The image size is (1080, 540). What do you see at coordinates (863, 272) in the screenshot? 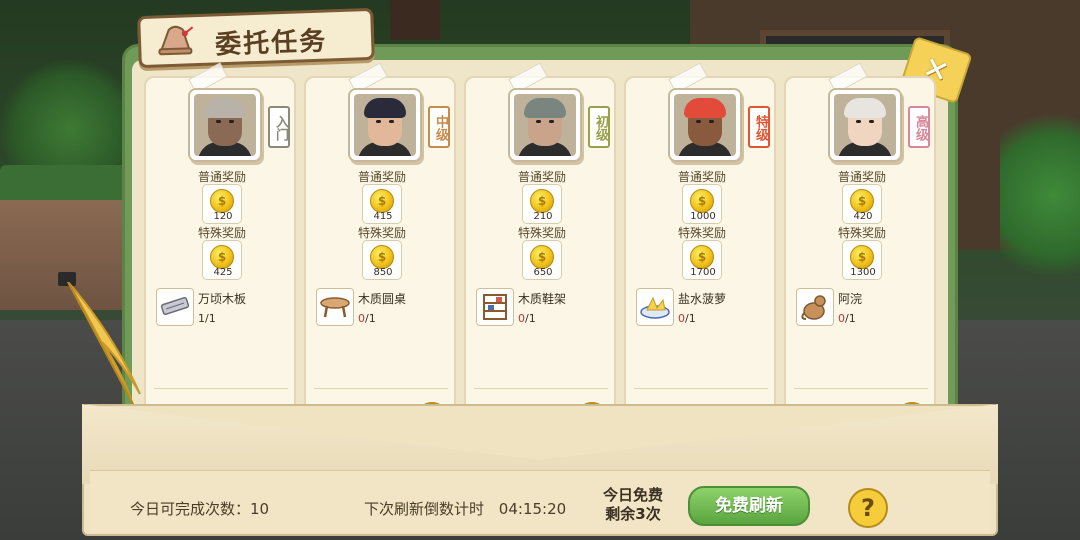
I see `special-reward-amount: 1300` at bounding box center [863, 272].